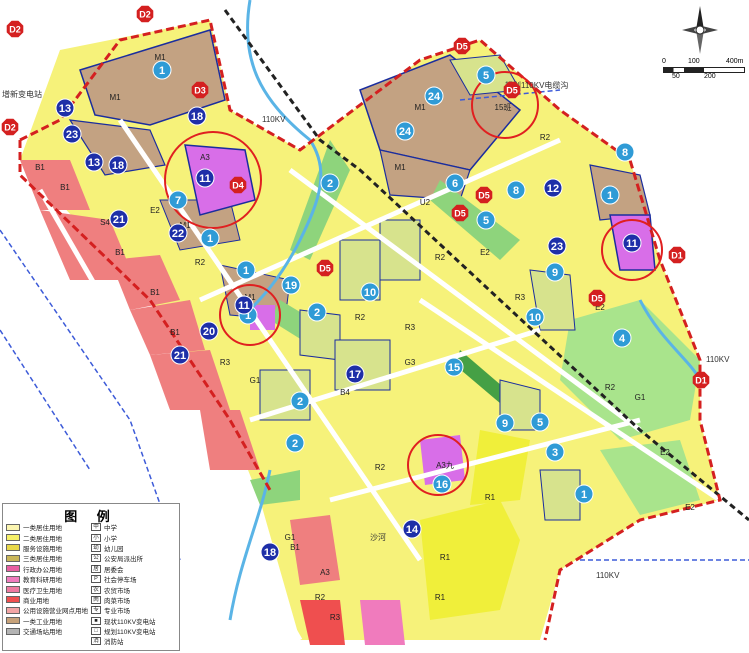  Describe the element at coordinates (200, 91) in the screenshot. I see `revision-tag-label: D3` at that location.